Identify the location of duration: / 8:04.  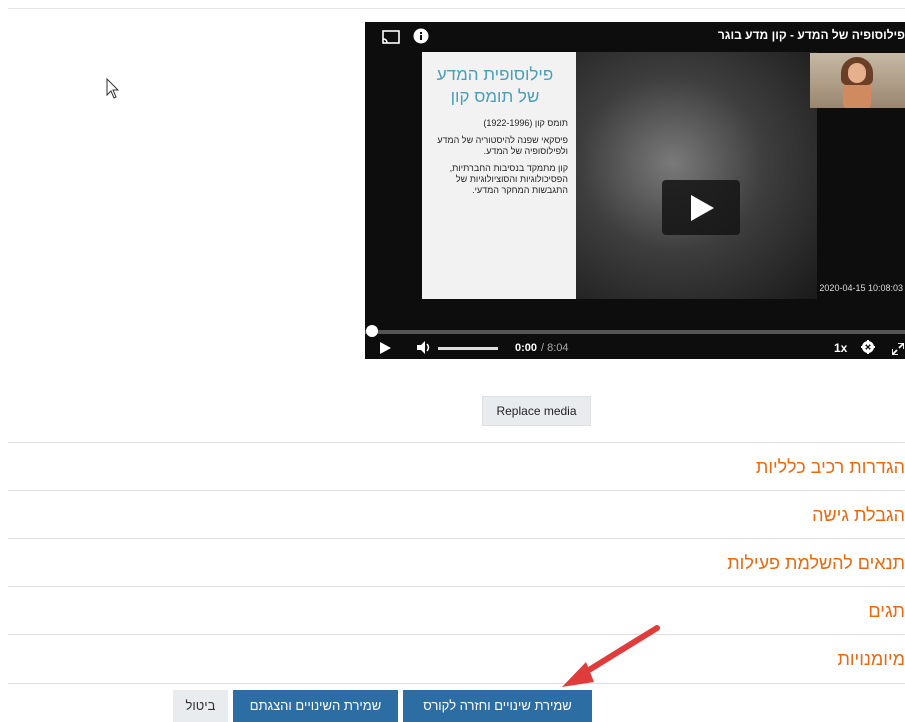
(555, 348).